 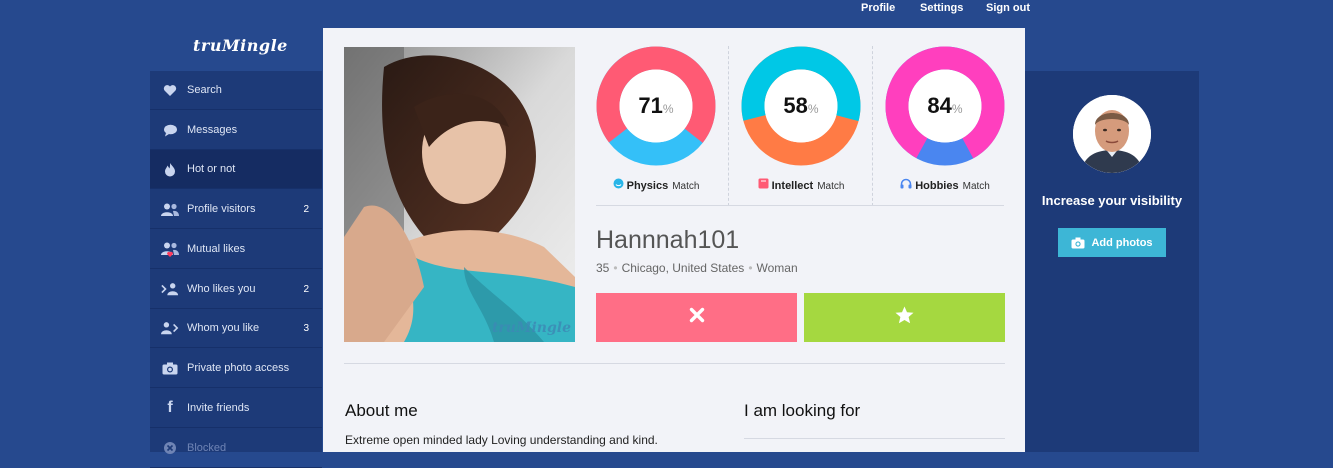 I want to click on sidebar-item-who-likes-you: Who likes you 2, so click(x=236, y=289).